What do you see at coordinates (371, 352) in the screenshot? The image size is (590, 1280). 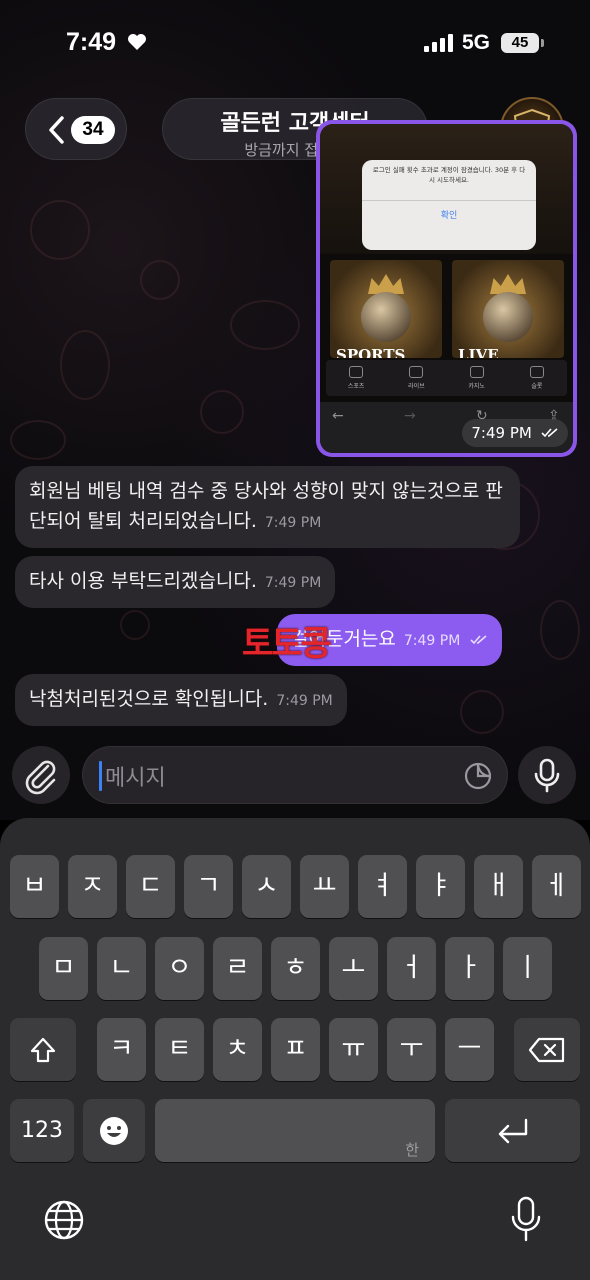 I see `card-label: SPORTS` at bounding box center [371, 352].